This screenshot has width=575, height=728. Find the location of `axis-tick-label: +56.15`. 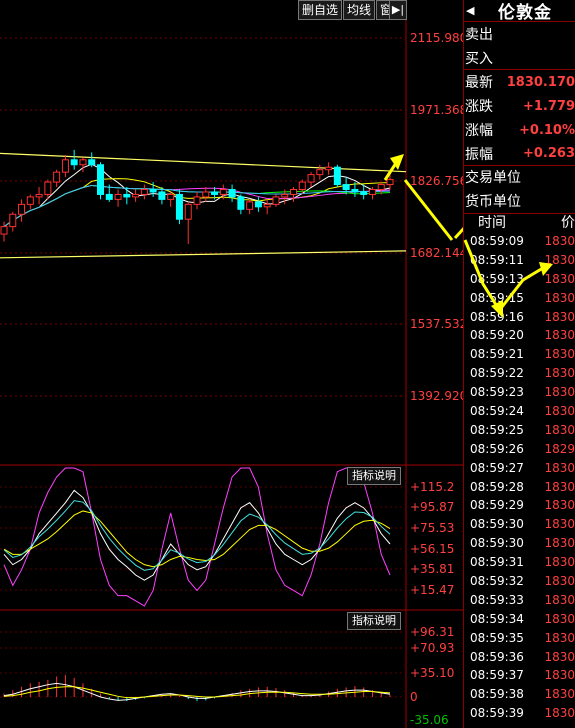

axis-tick-label: +56.15 is located at coordinates (432, 549).